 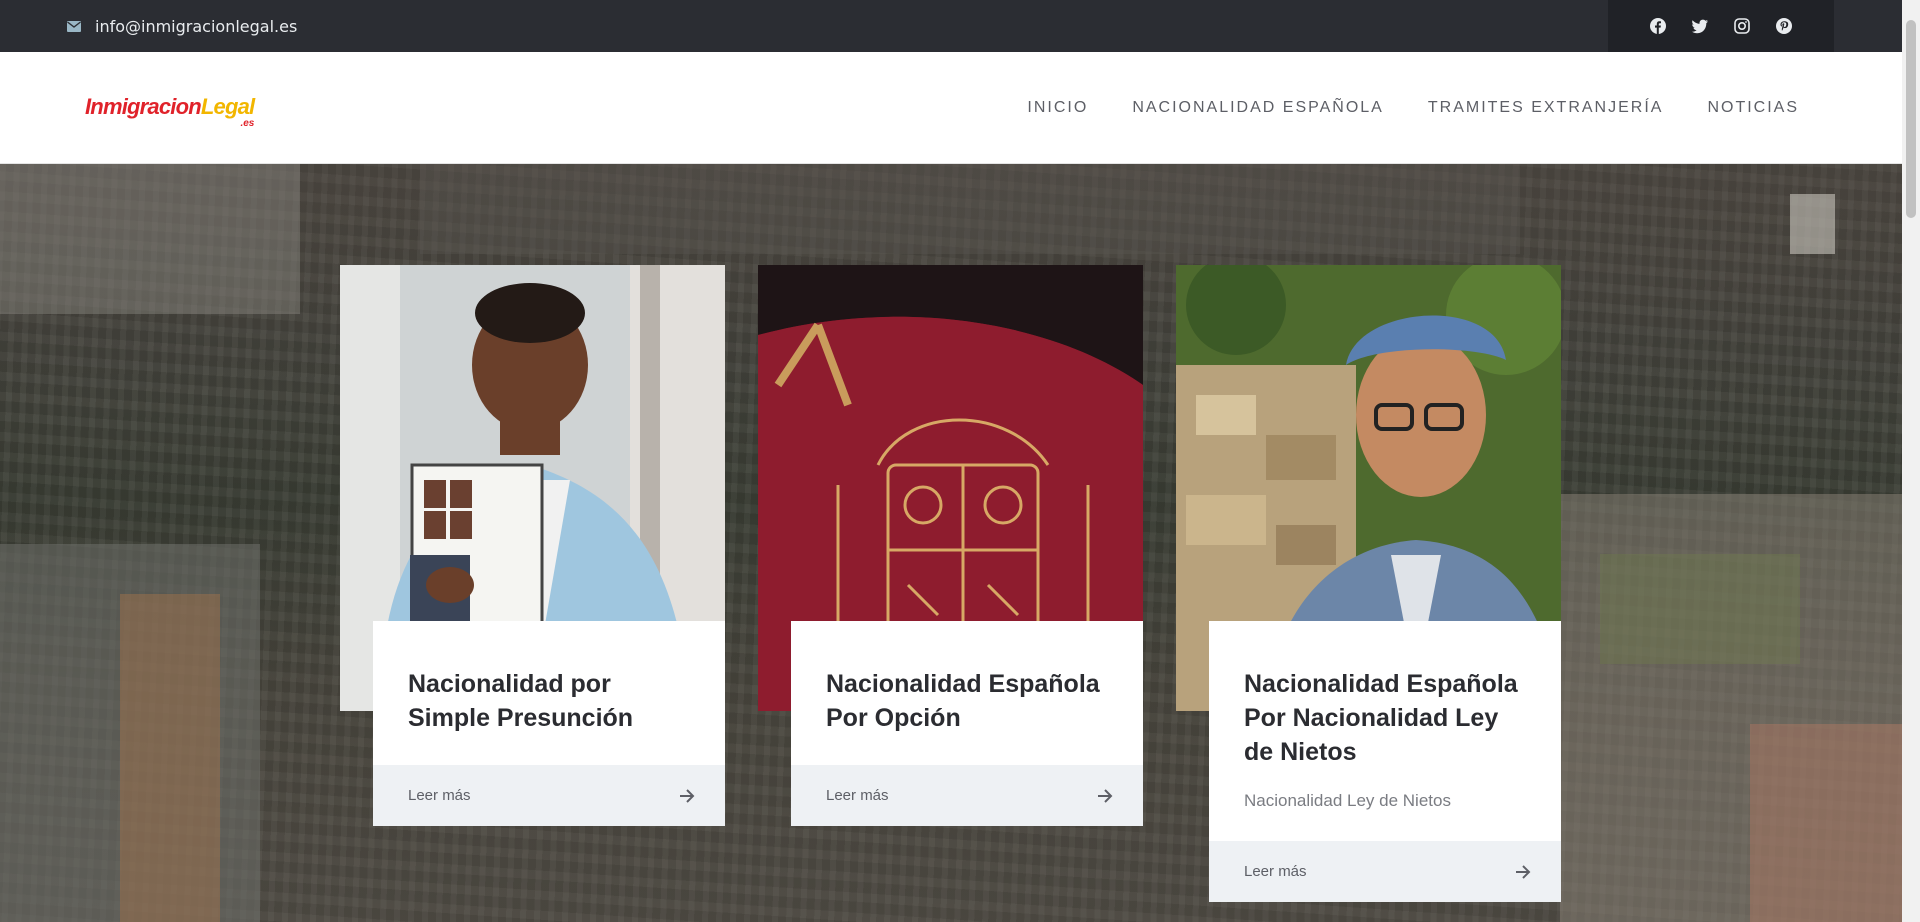 What do you see at coordinates (1700, 26) in the screenshot?
I see `twitter-icon` at bounding box center [1700, 26].